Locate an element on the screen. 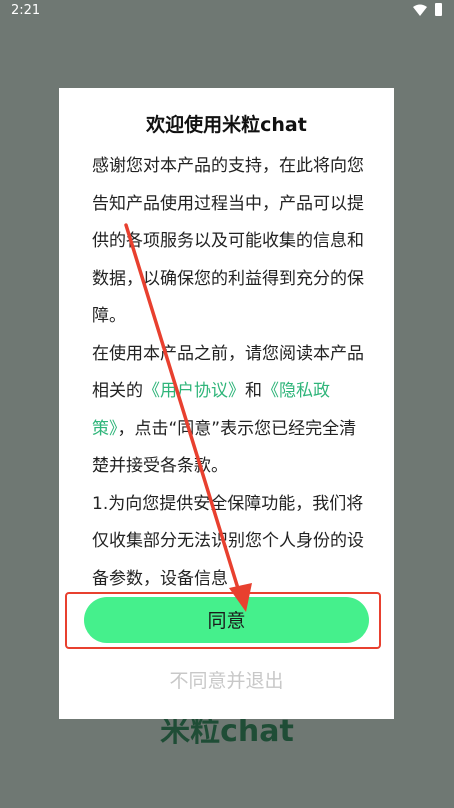 This screenshot has height=808, width=454. status-bar: 2:21 is located at coordinates (227, 11).